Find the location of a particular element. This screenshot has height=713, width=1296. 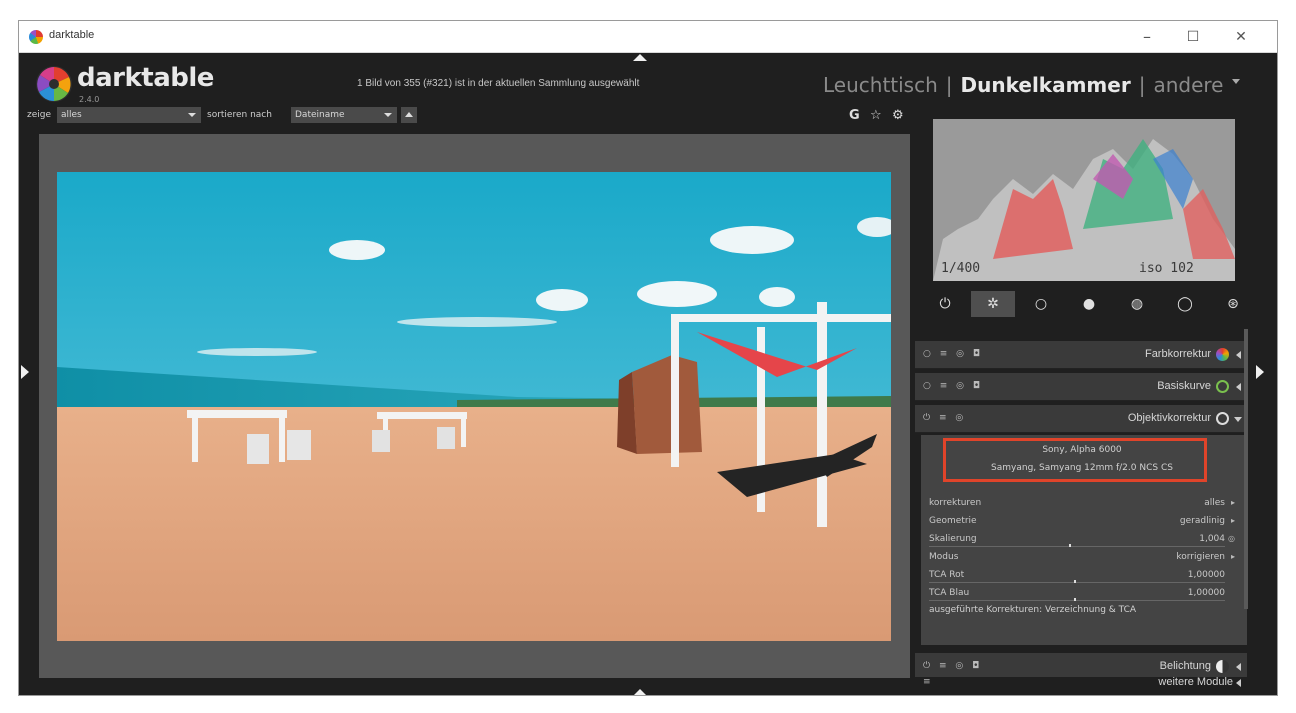

show-dropdown: alles is located at coordinates (129, 115).